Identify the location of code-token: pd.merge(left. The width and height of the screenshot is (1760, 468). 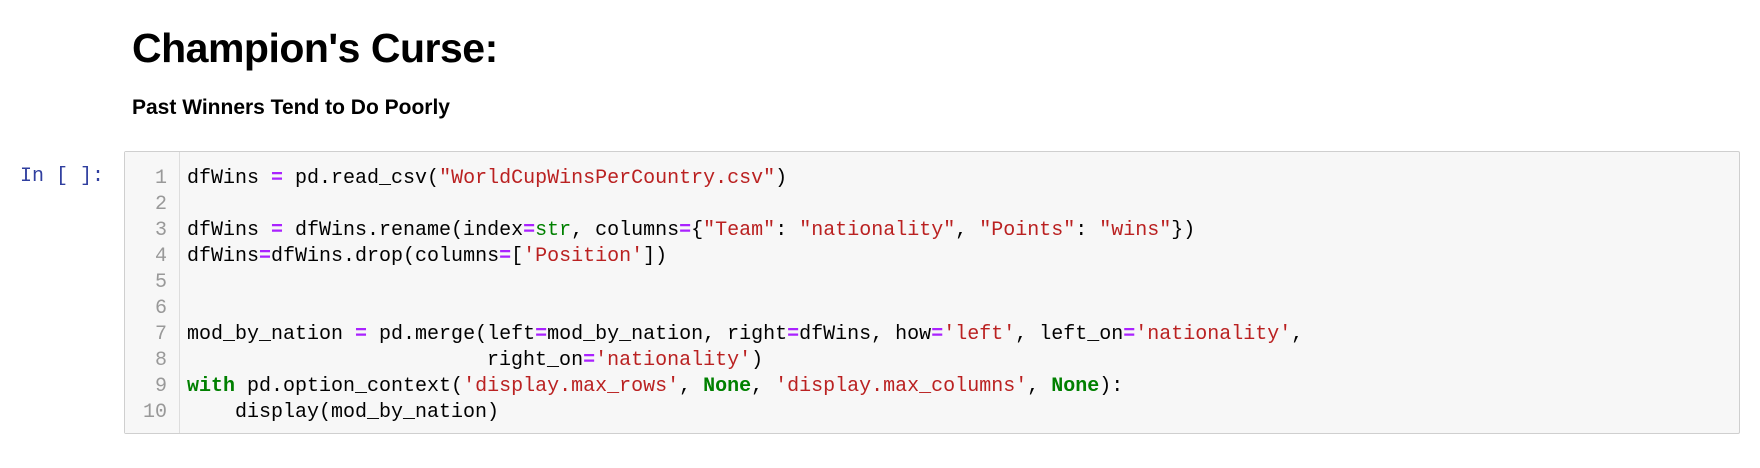
(451, 334).